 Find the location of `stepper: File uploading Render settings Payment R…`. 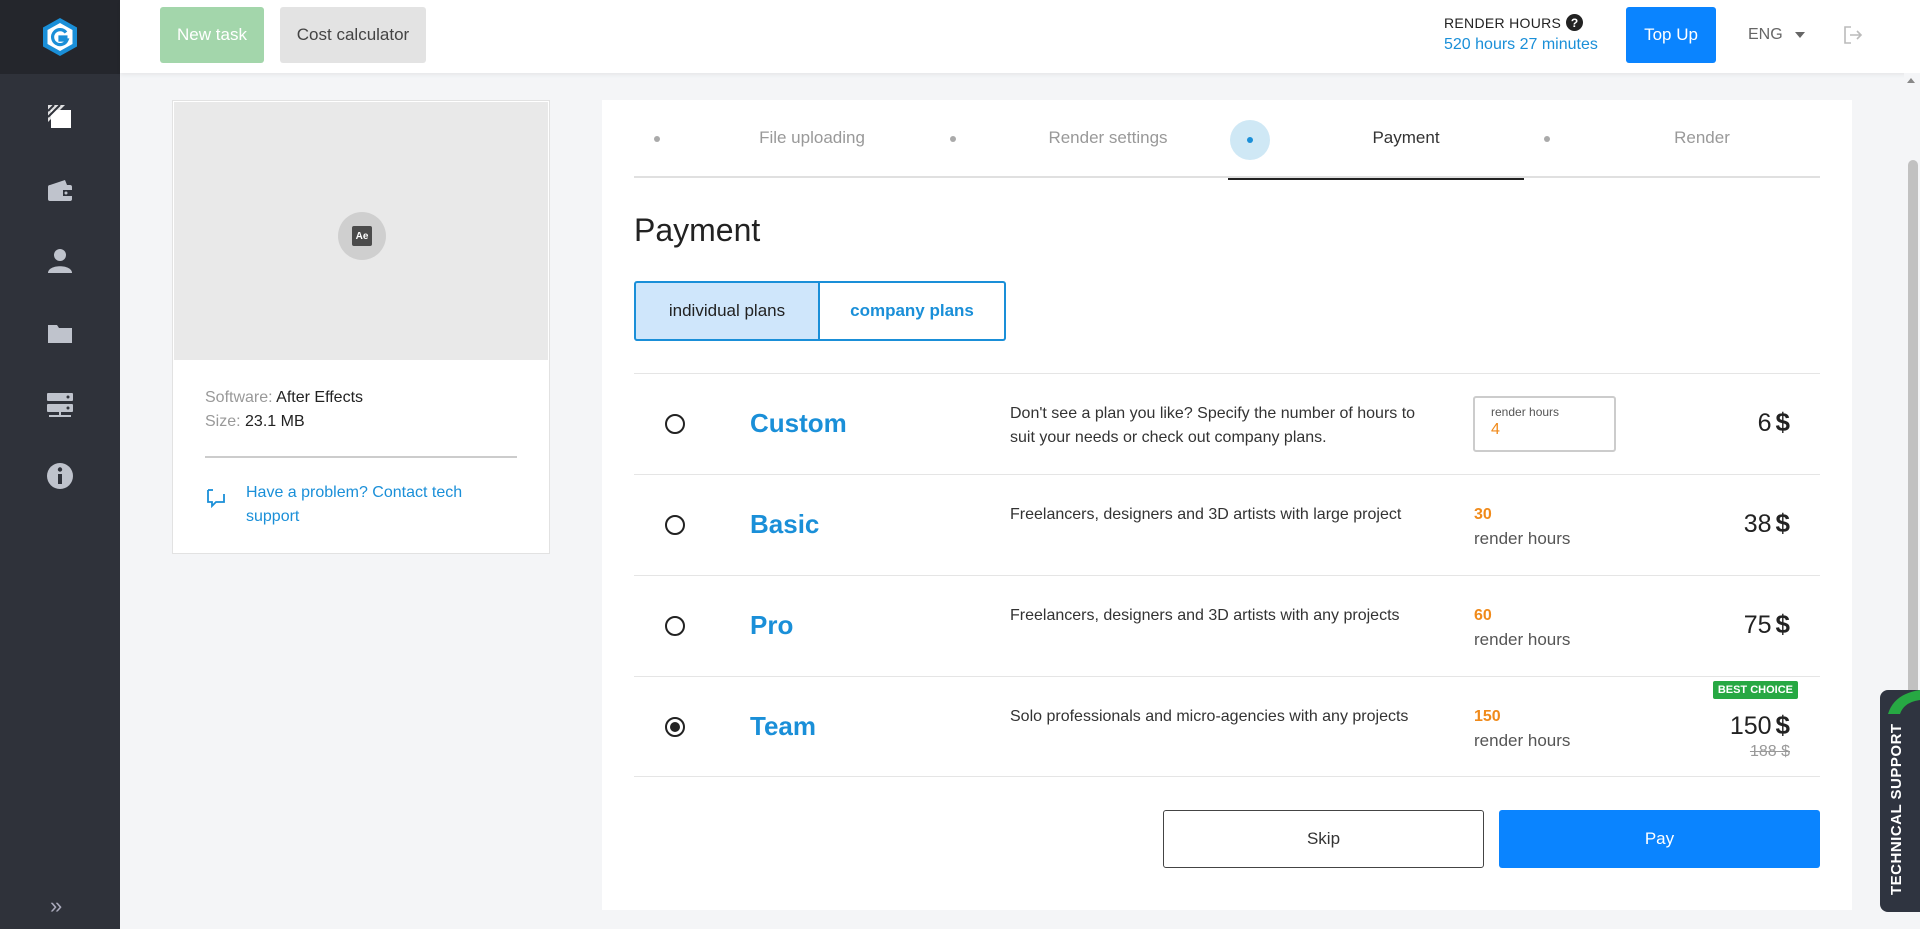

stepper: File uploading Render settings Payment R… is located at coordinates (1227, 140).